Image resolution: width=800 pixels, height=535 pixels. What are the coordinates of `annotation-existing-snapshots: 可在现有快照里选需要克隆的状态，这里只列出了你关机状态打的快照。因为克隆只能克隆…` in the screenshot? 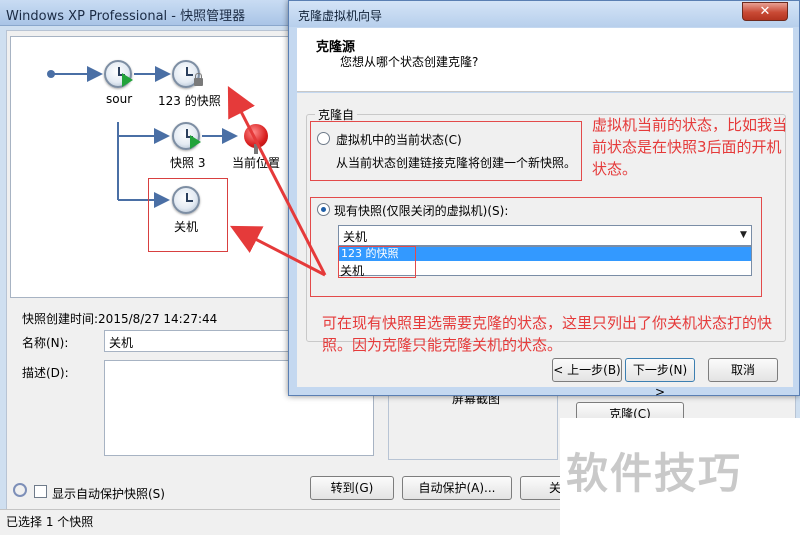 It's located at (547, 334).